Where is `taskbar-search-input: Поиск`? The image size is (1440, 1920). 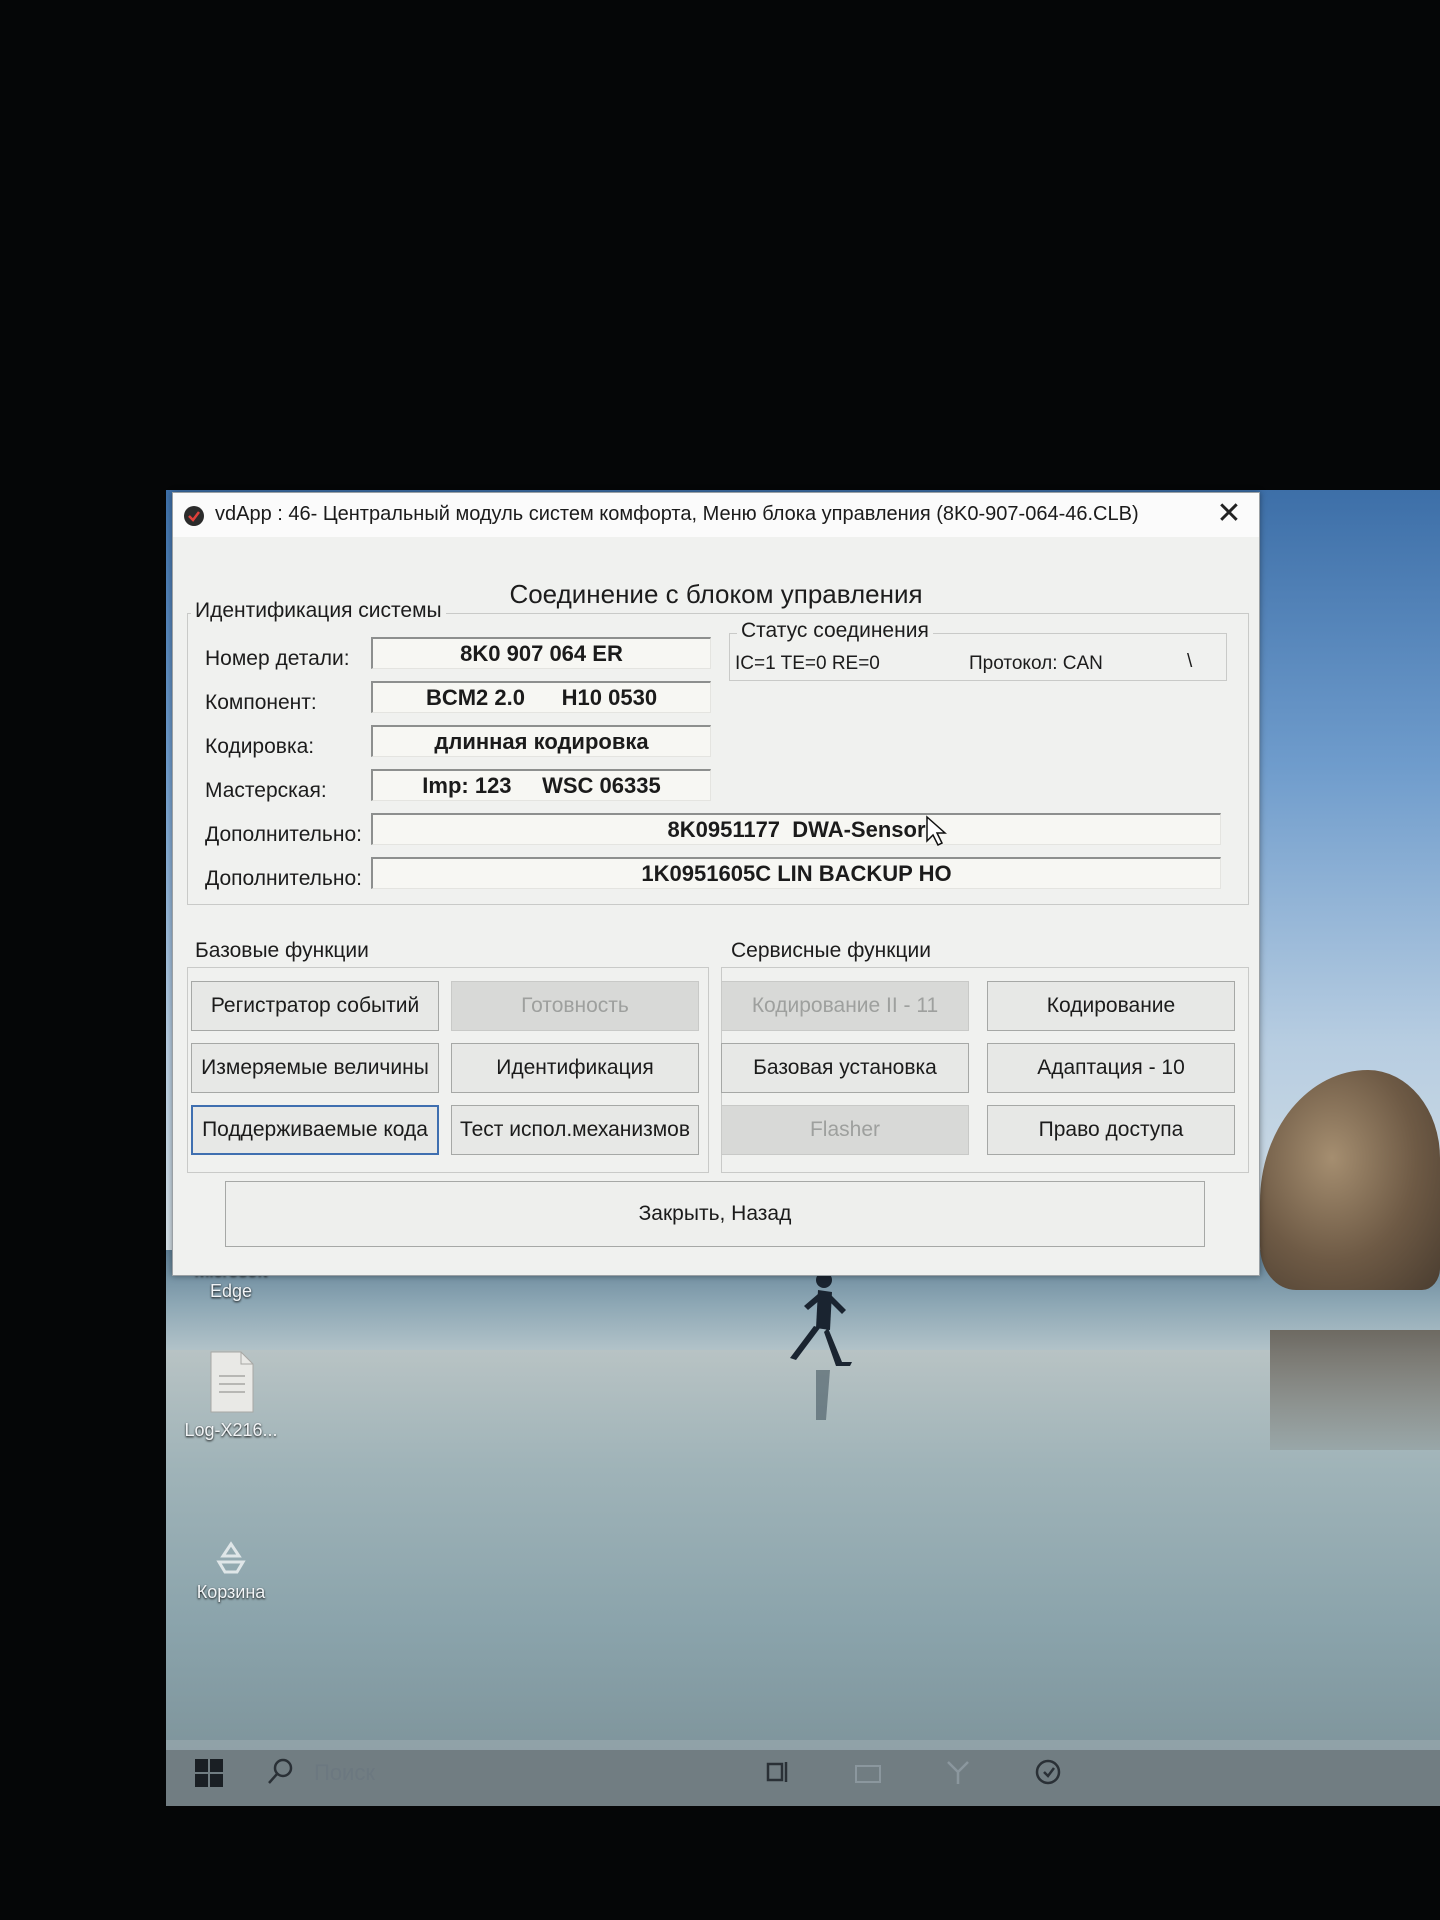
taskbar-search-input: Поиск is located at coordinates (344, 1773).